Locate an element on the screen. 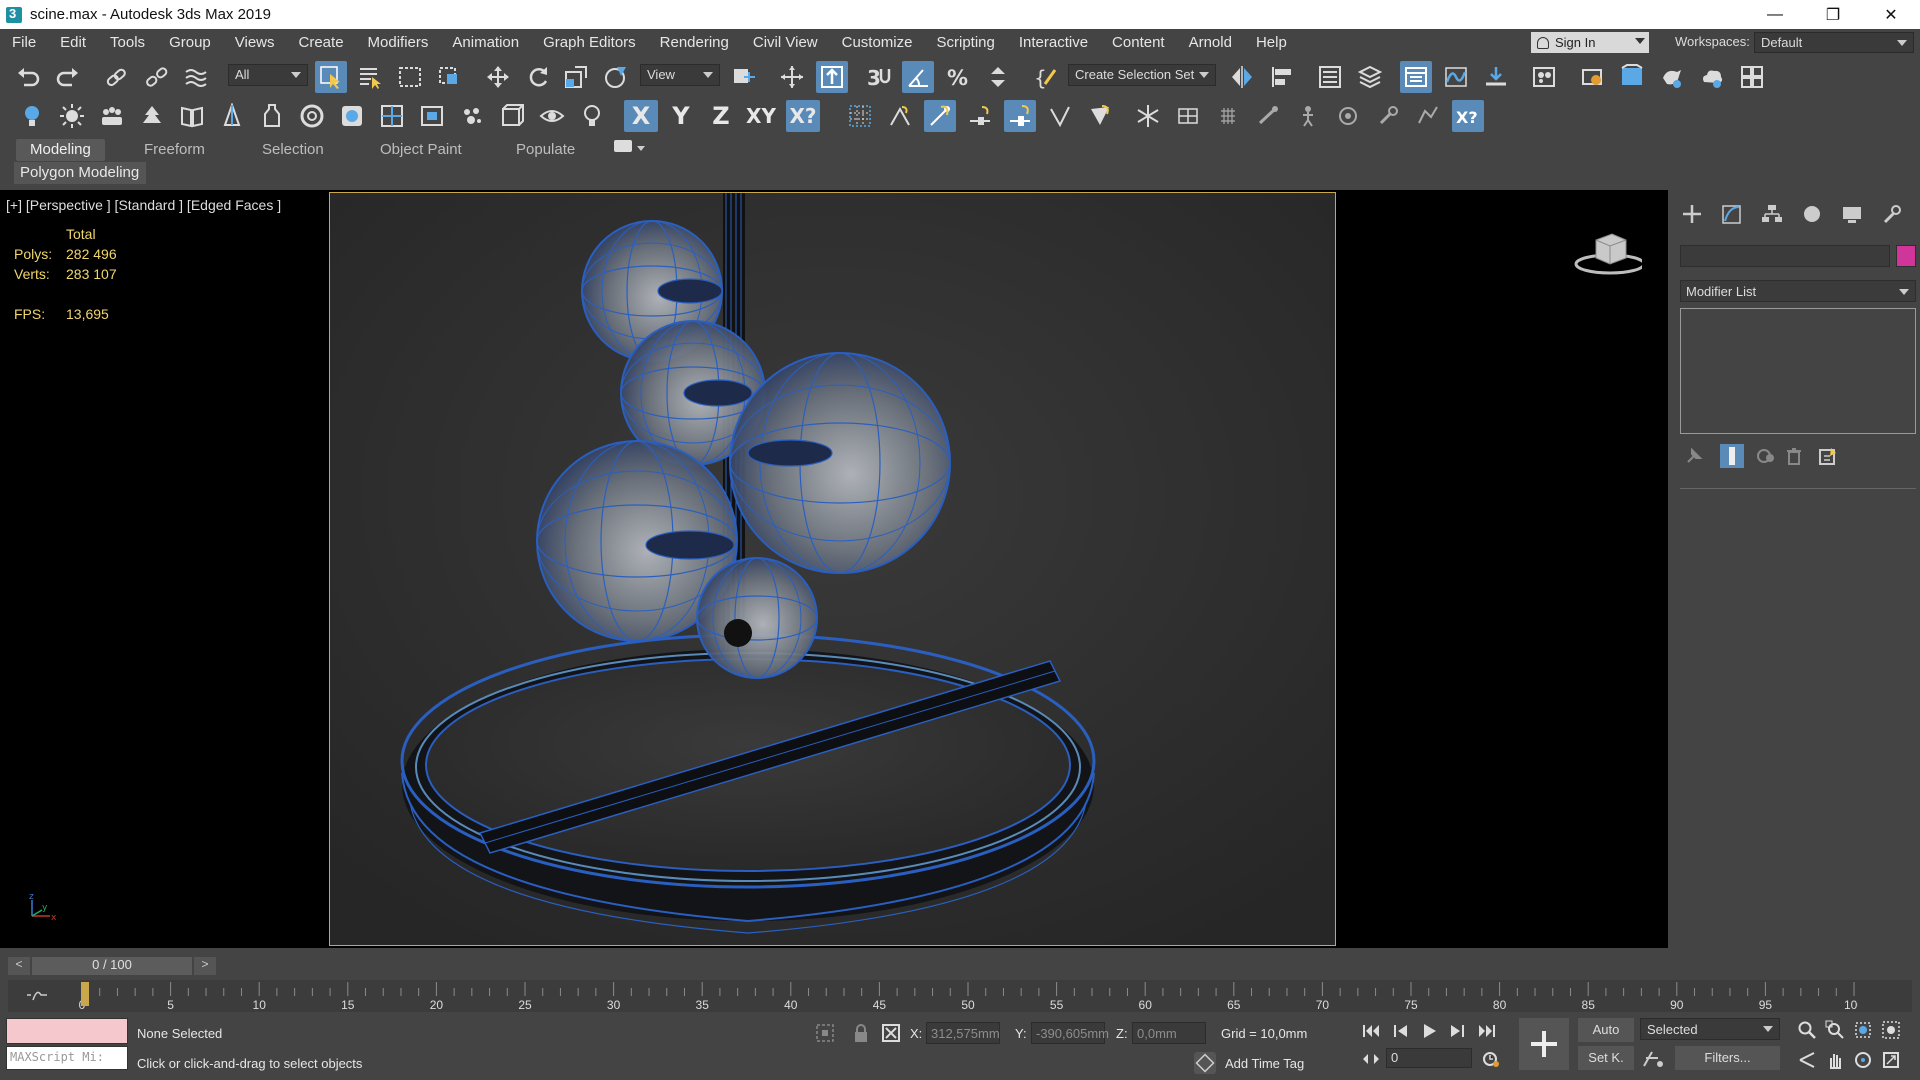  align-icon is located at coordinates (1282, 77).